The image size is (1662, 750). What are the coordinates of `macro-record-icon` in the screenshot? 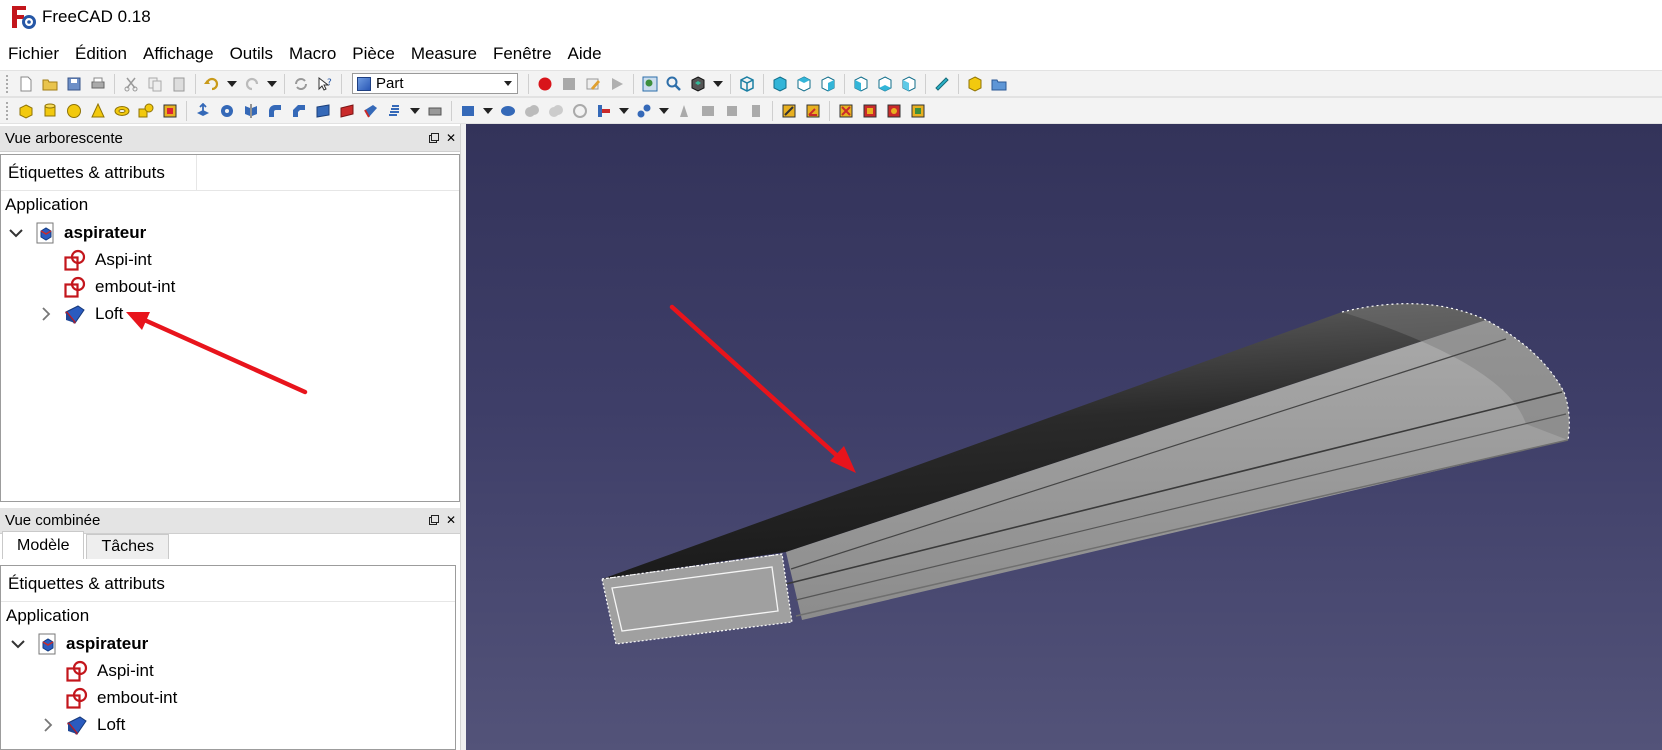 It's located at (545, 84).